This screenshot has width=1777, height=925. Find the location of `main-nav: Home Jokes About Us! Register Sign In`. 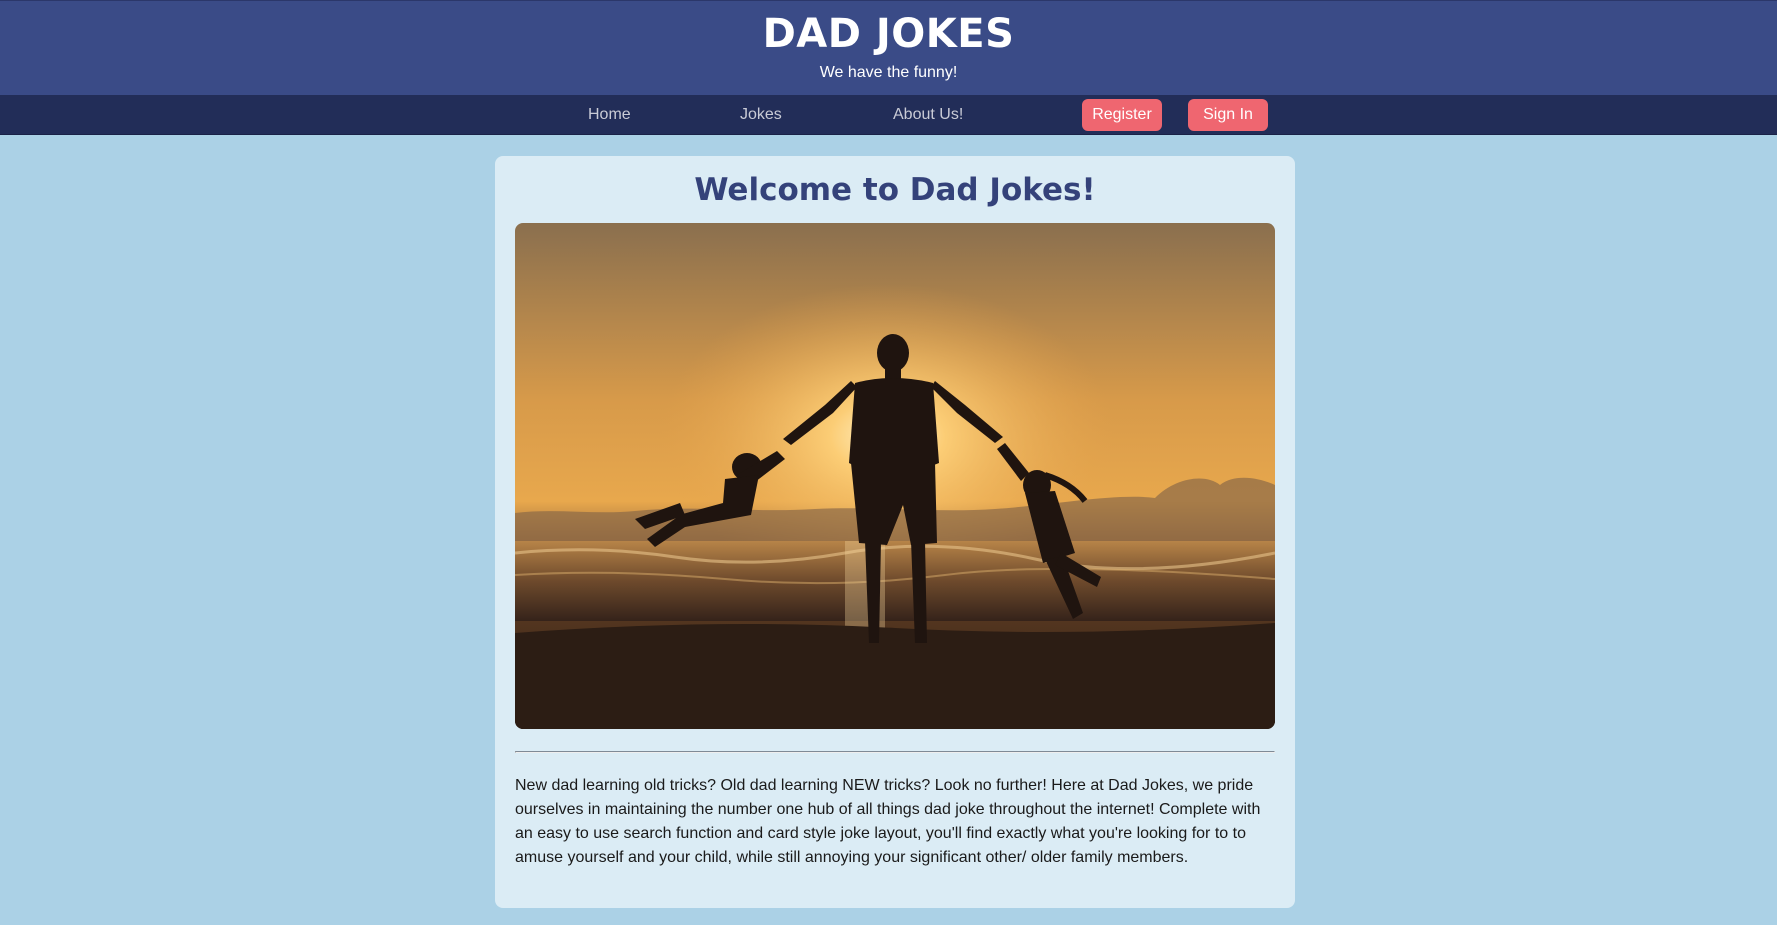

main-nav: Home Jokes About Us! Register Sign In is located at coordinates (888, 115).